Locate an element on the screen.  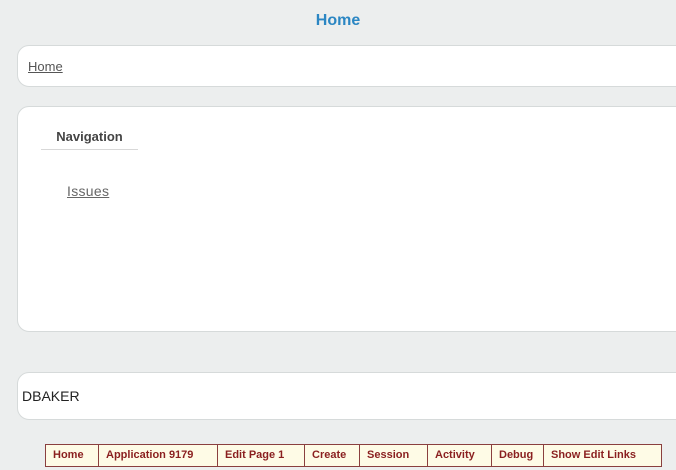
user-name: DBAKER is located at coordinates (51, 396).